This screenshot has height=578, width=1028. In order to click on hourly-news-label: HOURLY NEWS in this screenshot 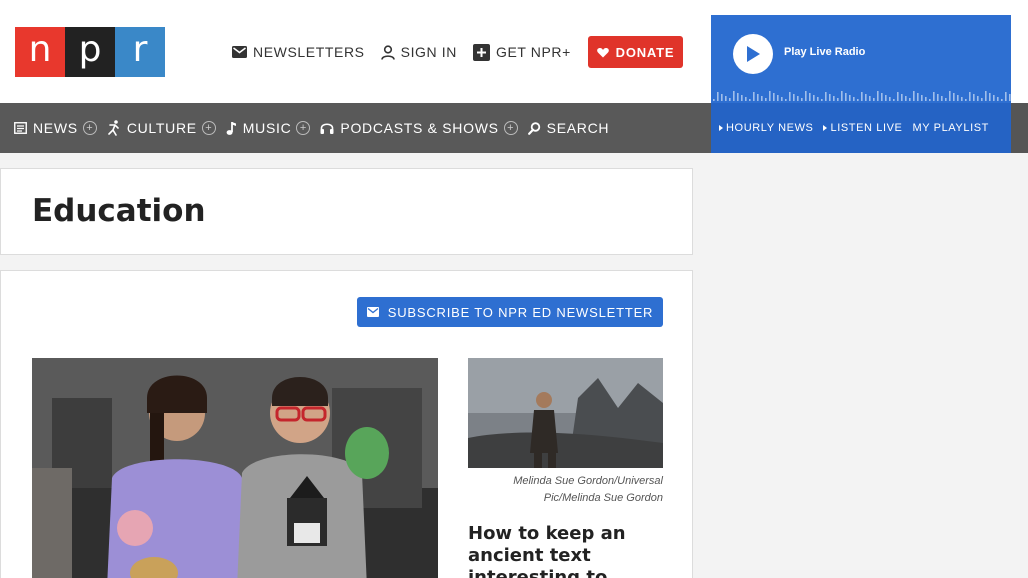, I will do `click(770, 128)`.